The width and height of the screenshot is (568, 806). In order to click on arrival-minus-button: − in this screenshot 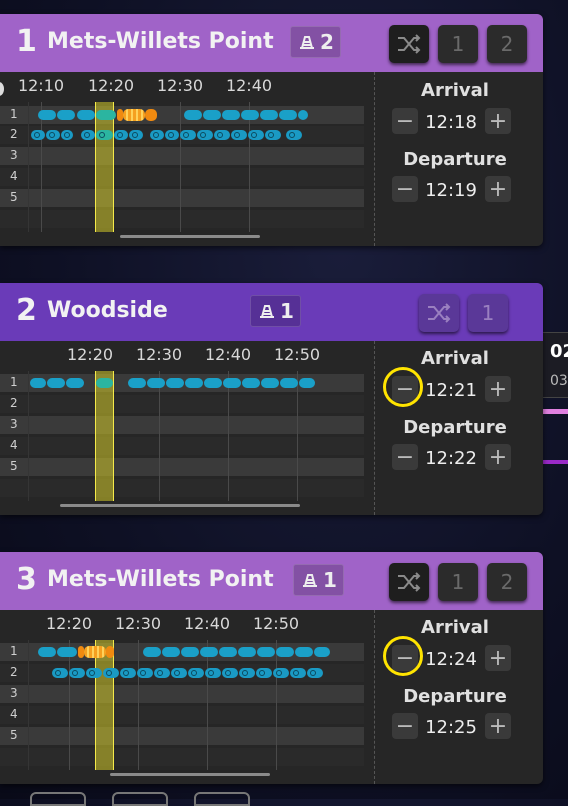, I will do `click(405, 121)`.